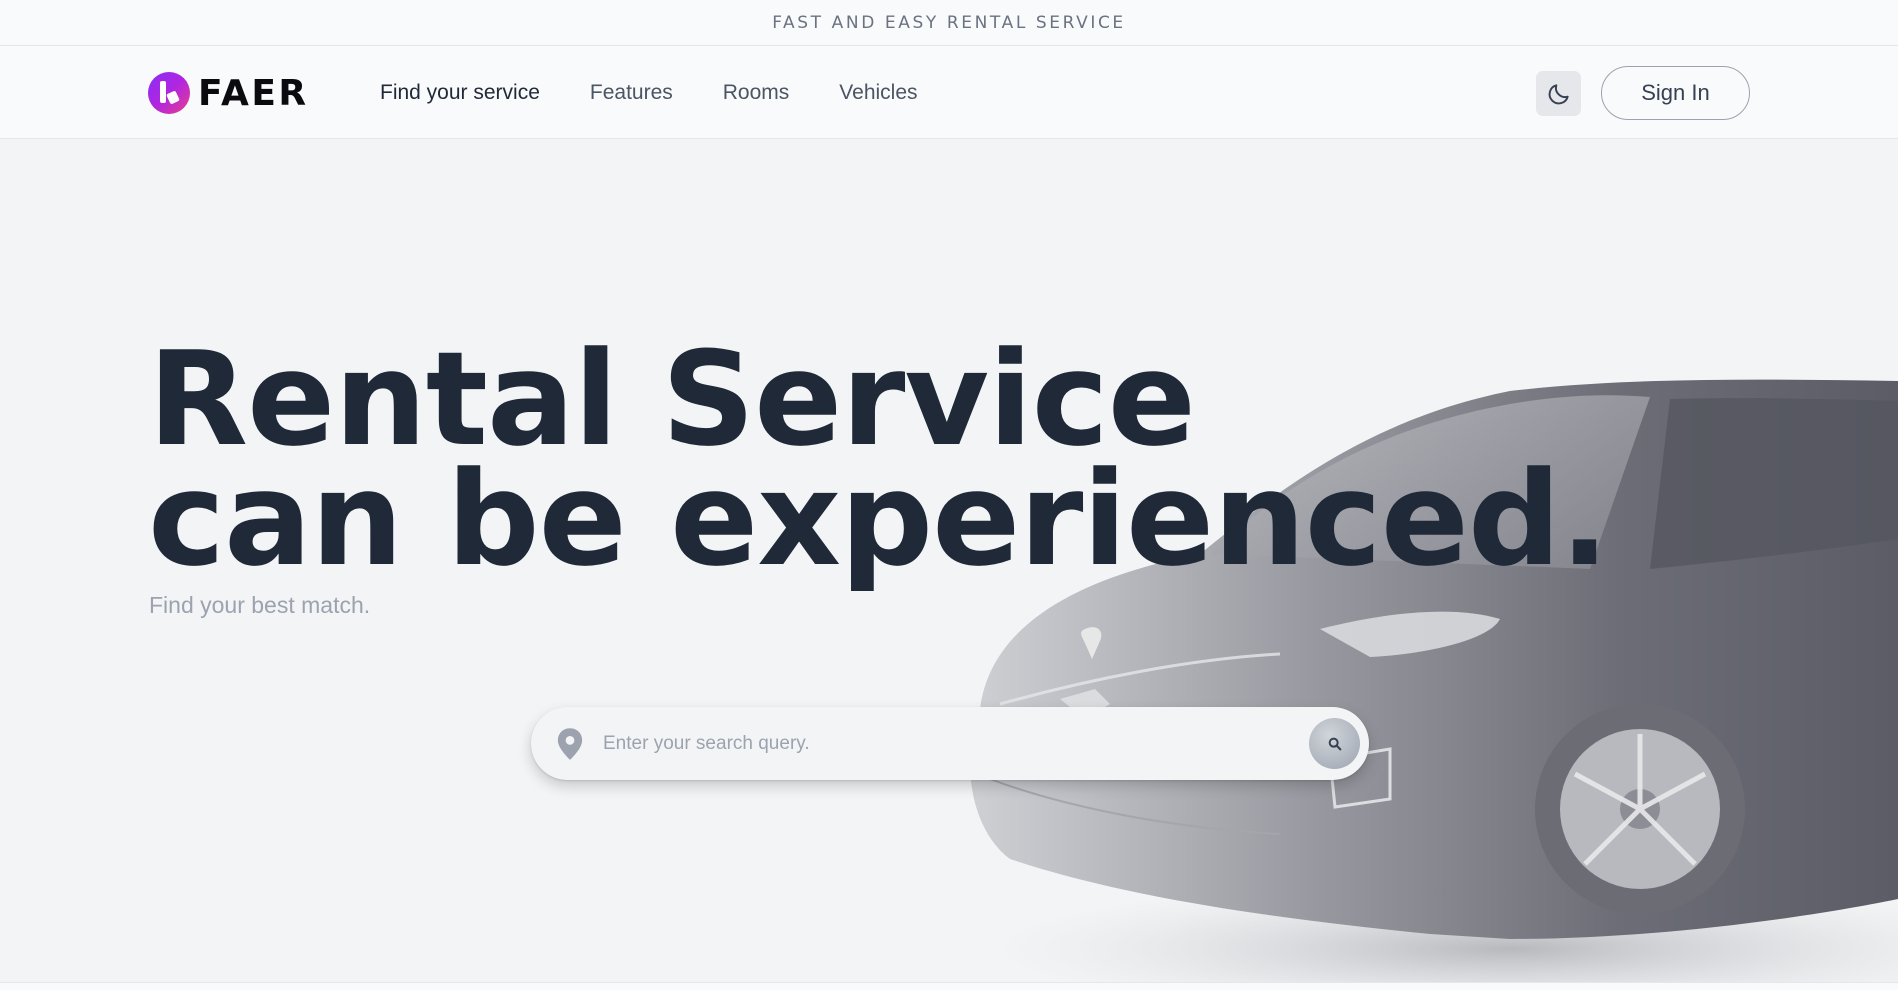 This screenshot has height=990, width=1898. Describe the element at coordinates (169, 93) in the screenshot. I see `logo-icon` at that location.